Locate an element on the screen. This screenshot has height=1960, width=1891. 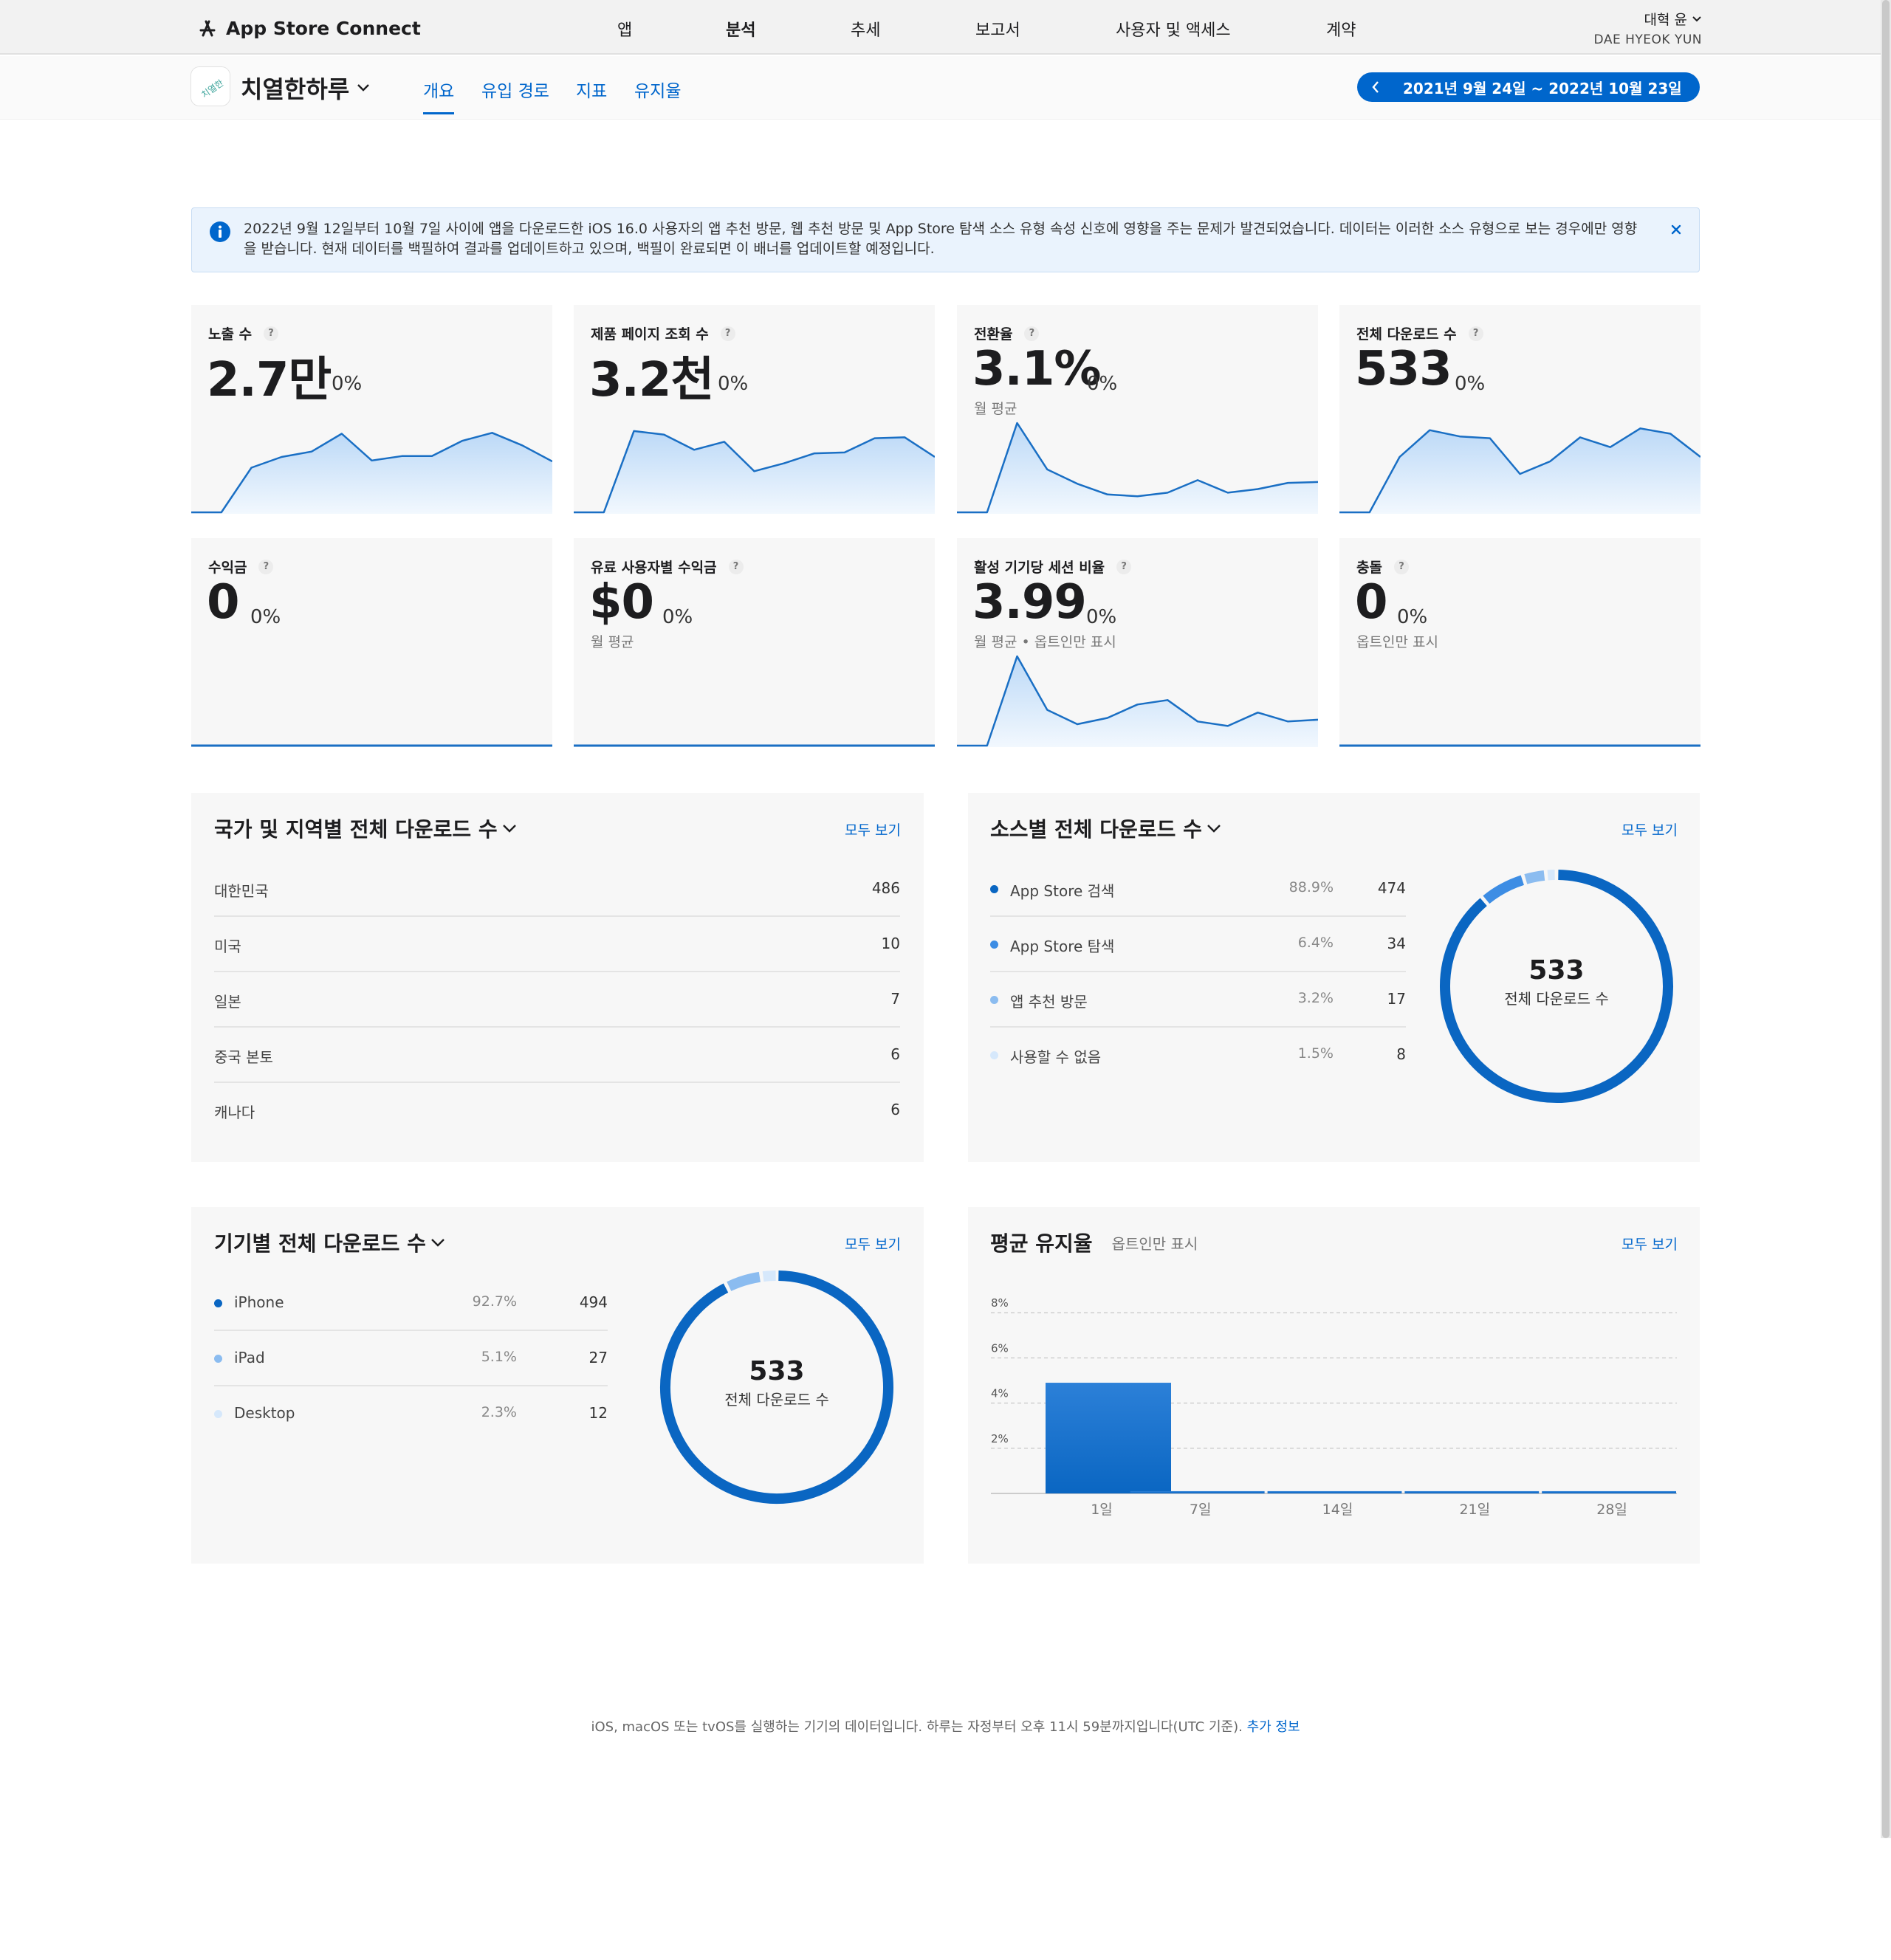
donut-total-label: 전체 다운로드 수 is located at coordinates (1556, 999).